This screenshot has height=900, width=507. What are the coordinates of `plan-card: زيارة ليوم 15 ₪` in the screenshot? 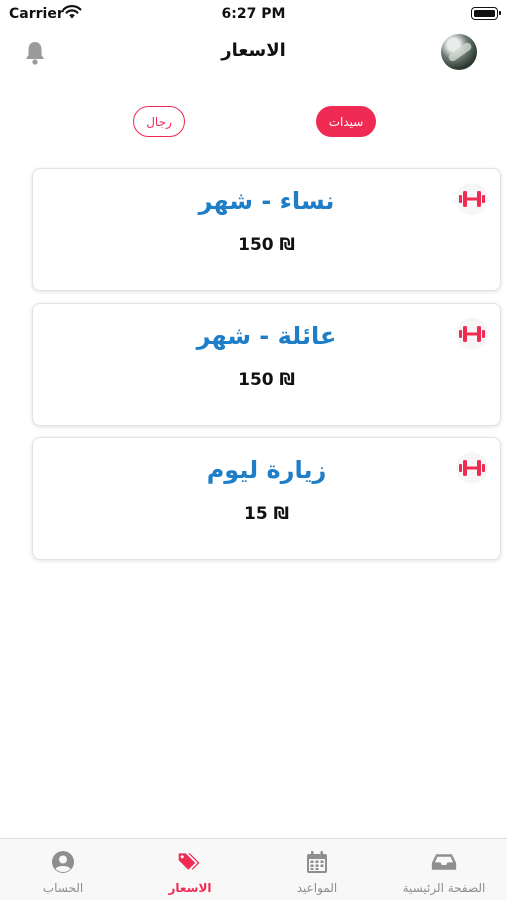 It's located at (266, 498).